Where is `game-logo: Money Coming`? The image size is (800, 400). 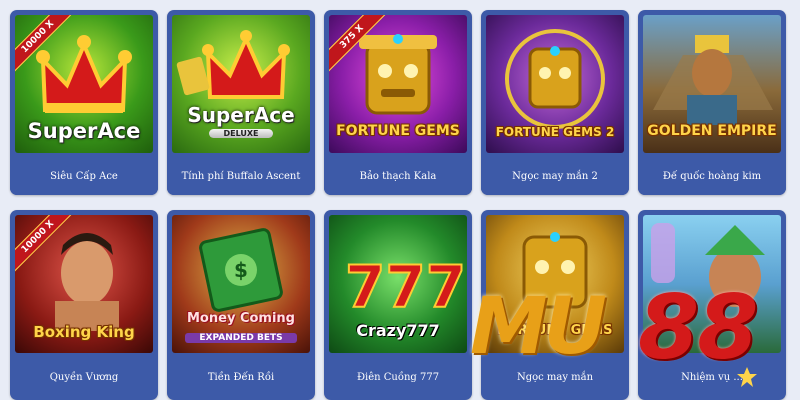 game-logo: Money Coming is located at coordinates (241, 318).